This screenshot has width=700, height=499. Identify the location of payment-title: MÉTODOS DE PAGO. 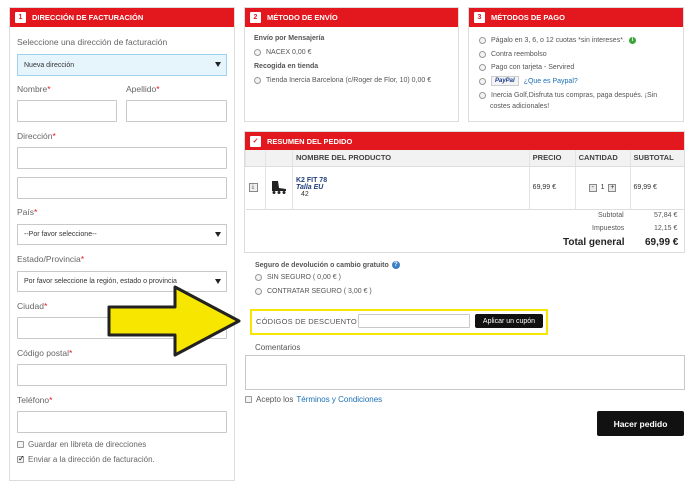
(528, 17).